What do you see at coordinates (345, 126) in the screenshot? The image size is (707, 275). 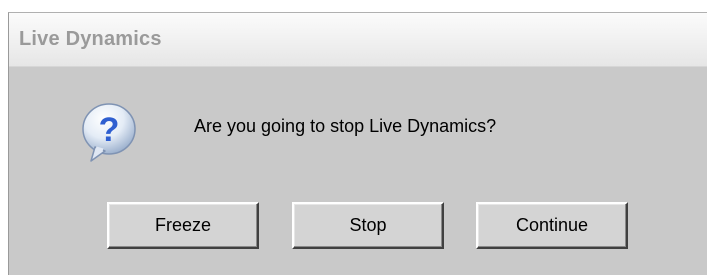 I see `dialog-message: Are you going to stop Live Dynamics?` at bounding box center [345, 126].